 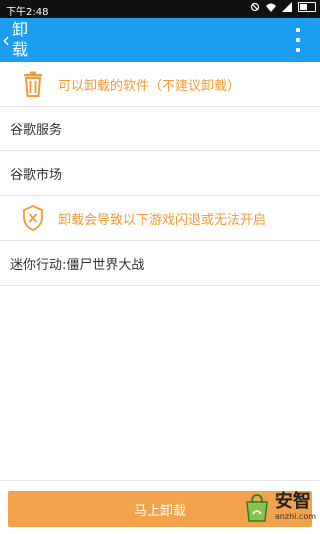 I want to click on anzhi-text: 安智 anzhi.com, so click(x=295, y=507).